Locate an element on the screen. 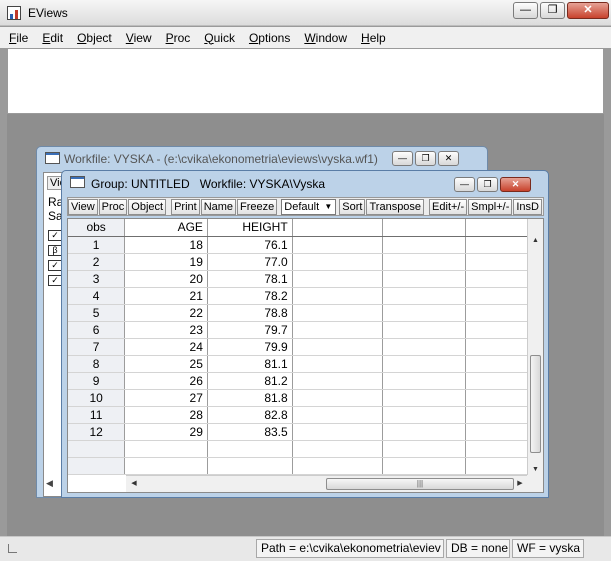 The image size is (611, 561). coefficient-object-icon: β is located at coordinates (55, 250).